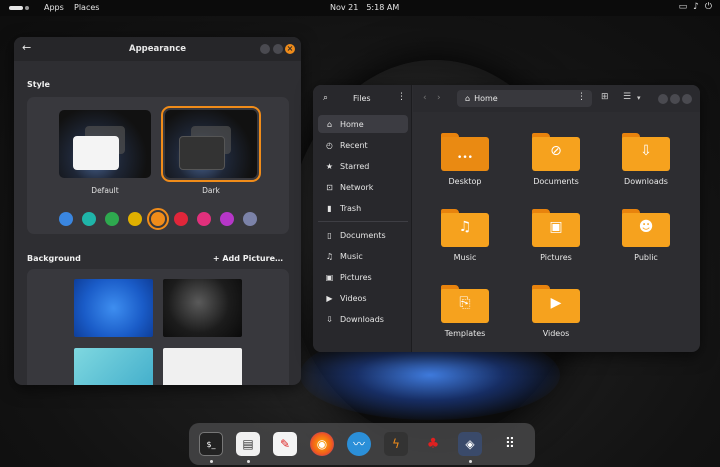  What do you see at coordinates (465, 257) in the screenshot?
I see `folder-label: Music` at bounding box center [465, 257].